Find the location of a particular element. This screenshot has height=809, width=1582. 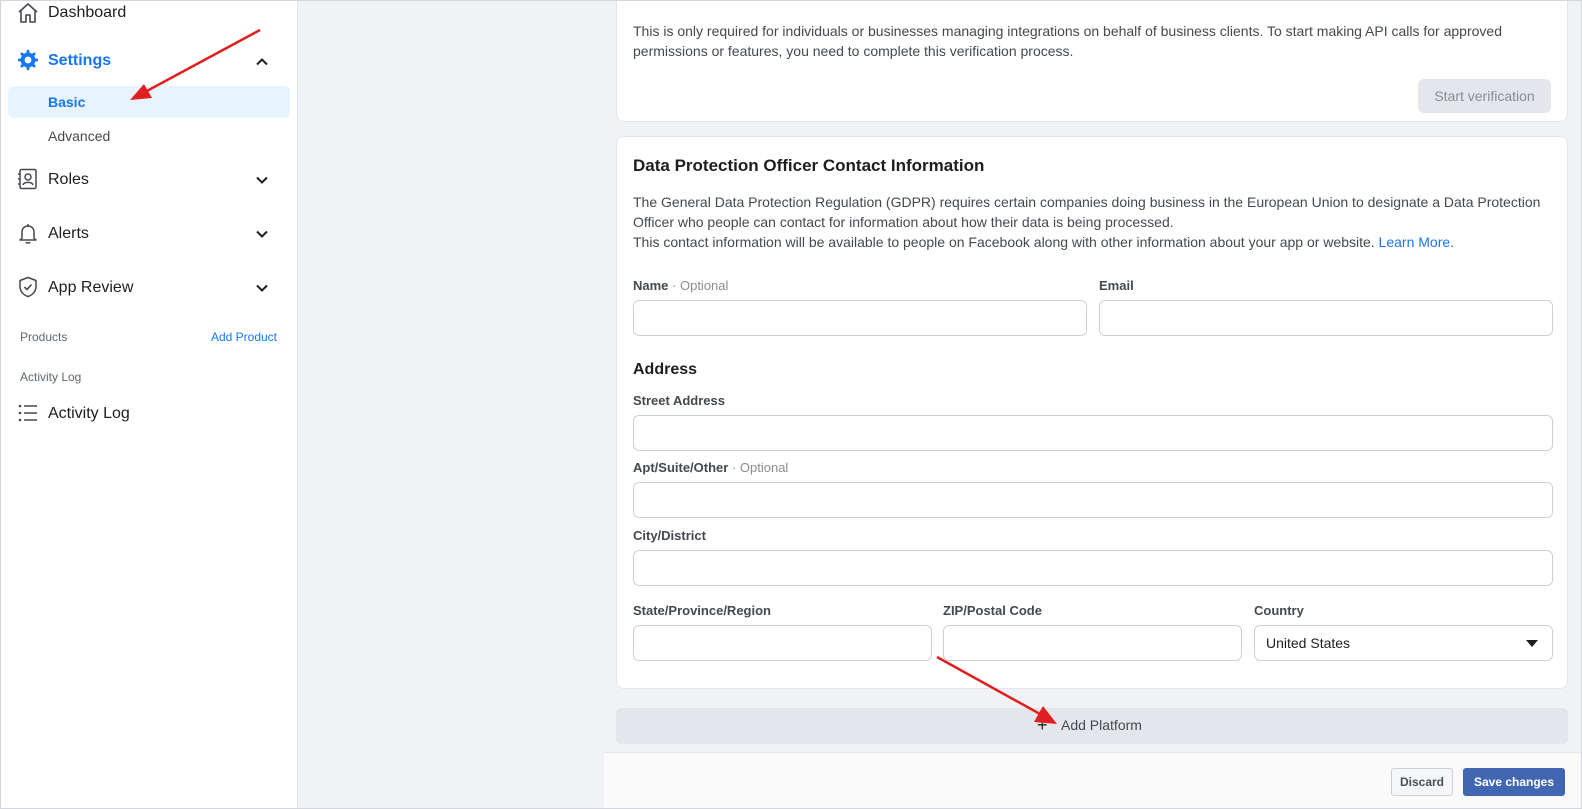

add-platform-label: Add Platform is located at coordinates (1101, 725).